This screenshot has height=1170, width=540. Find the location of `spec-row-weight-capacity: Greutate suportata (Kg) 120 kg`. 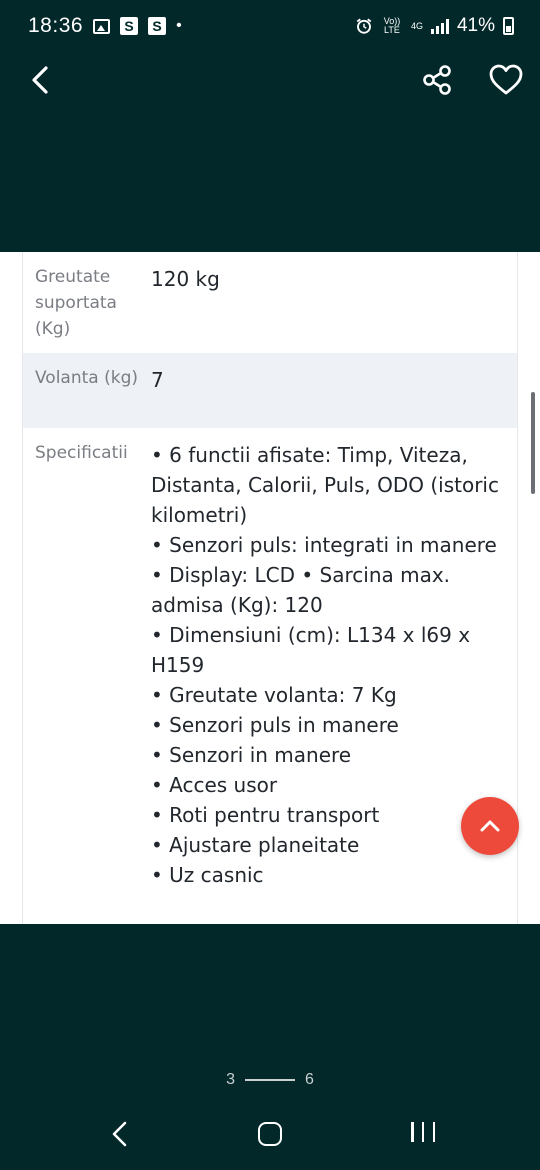

spec-row-weight-capacity: Greutate suportata (Kg) 120 kg is located at coordinates (270, 302).